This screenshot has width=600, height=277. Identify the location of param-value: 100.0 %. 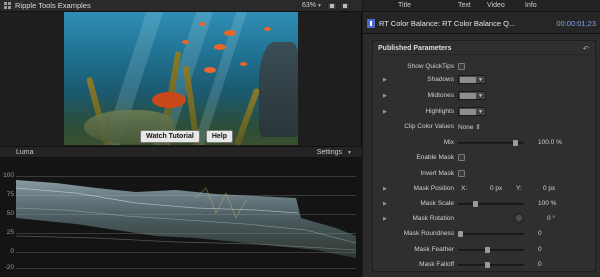
(550, 142).